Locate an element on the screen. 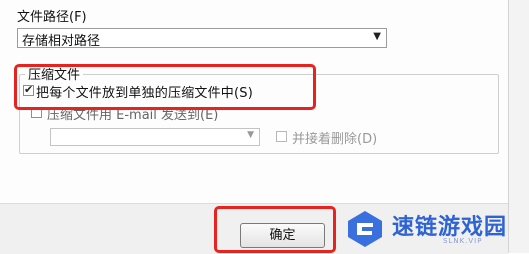 The width and height of the screenshot is (529, 254). delete-after-checkbox is located at coordinates (281, 136).